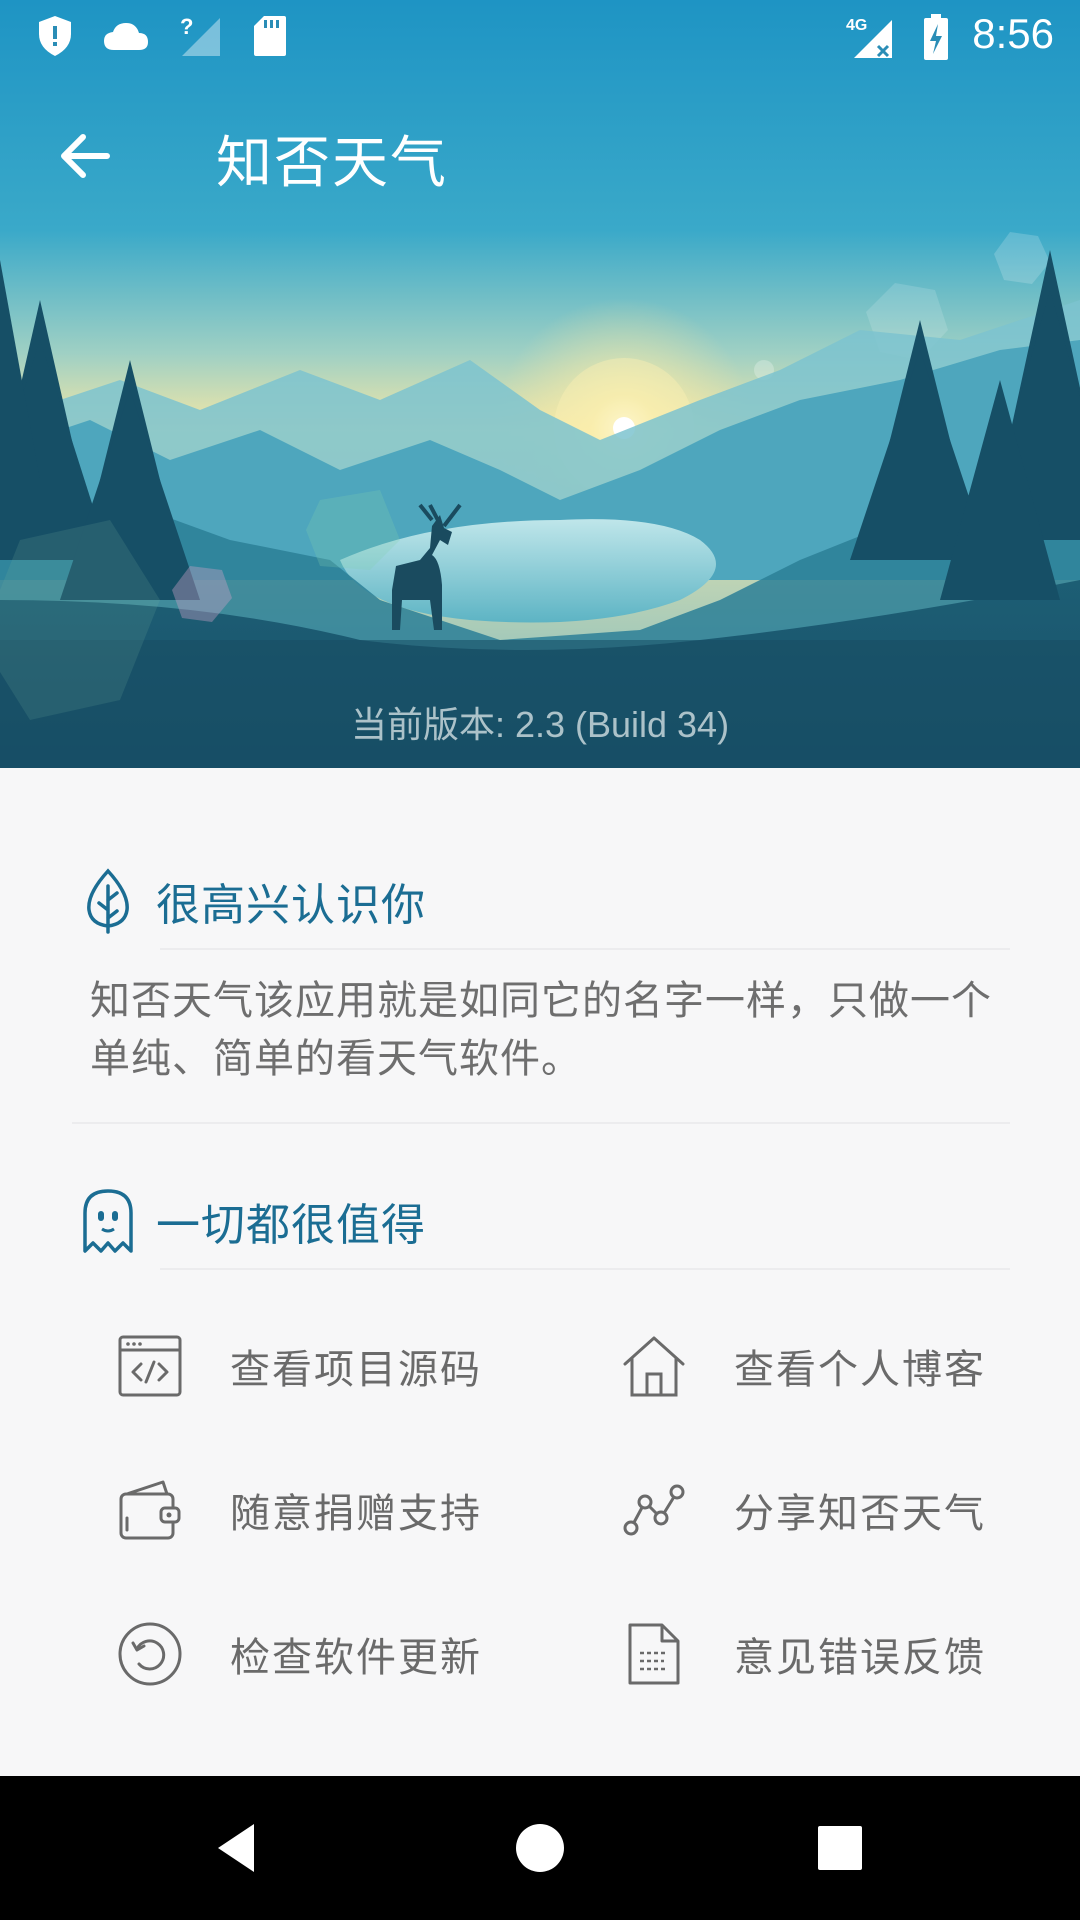  What do you see at coordinates (291, 1225) in the screenshot?
I see `links-section-title: 一切都很值得` at bounding box center [291, 1225].